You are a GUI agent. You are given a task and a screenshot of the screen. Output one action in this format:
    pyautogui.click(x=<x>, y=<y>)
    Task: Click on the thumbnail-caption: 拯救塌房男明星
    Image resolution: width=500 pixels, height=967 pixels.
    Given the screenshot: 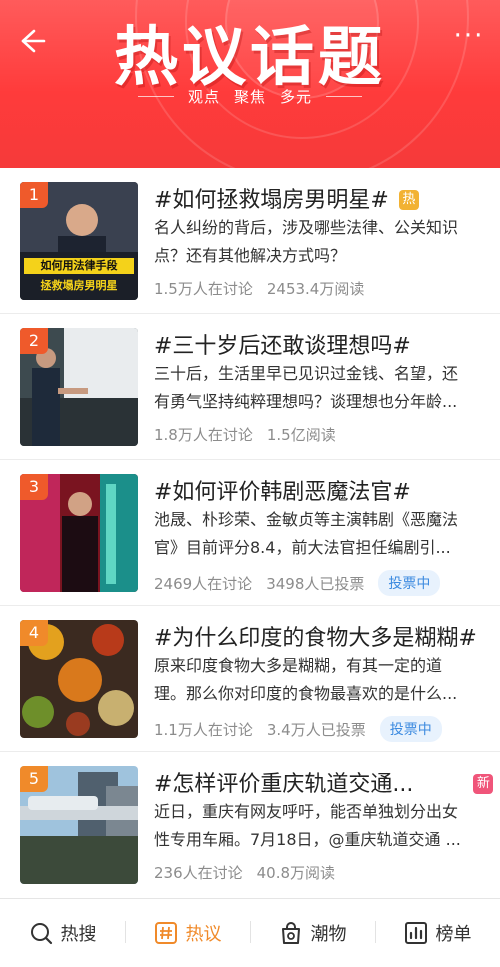 What is the action you would take?
    pyautogui.click(x=79, y=285)
    